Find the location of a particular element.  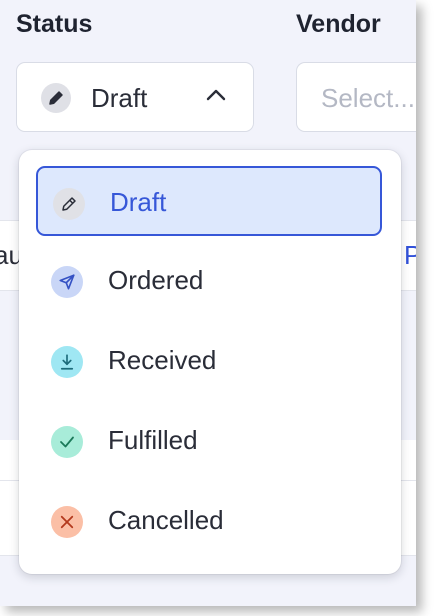

download-icon is located at coordinates (67, 362).